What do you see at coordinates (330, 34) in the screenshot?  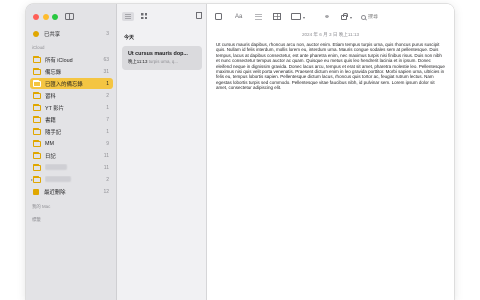 I see `note-date: 2024 年 6 月 3 日 晚上11:13` at bounding box center [330, 34].